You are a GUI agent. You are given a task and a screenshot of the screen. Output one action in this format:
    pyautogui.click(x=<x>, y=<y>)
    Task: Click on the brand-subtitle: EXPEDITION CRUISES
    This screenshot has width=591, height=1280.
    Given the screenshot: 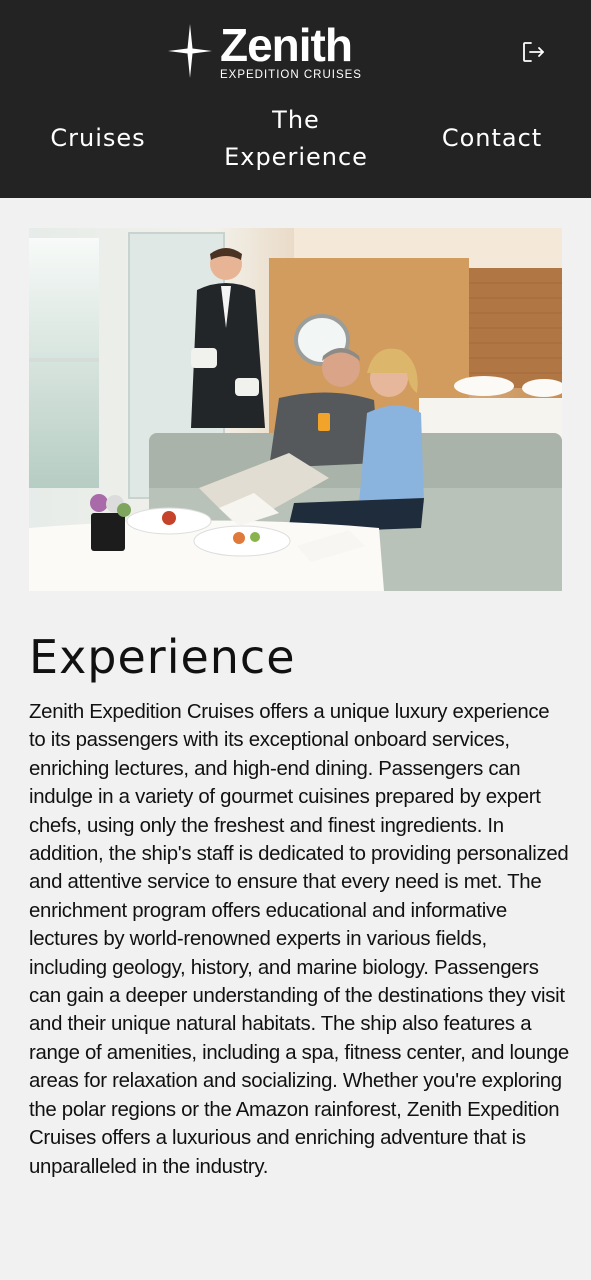 What is the action you would take?
    pyautogui.click(x=291, y=75)
    